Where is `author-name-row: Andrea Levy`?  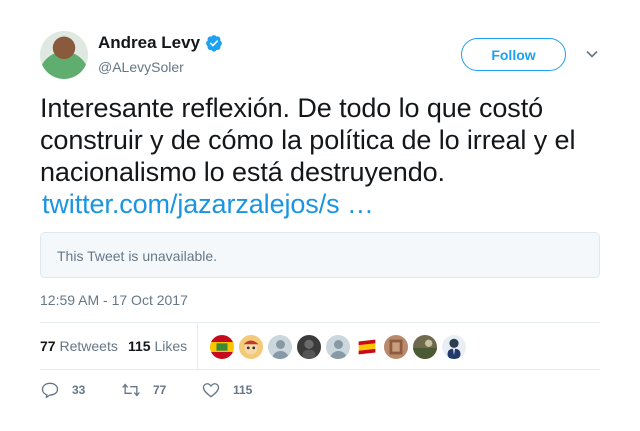
author-name-row: Andrea Levy is located at coordinates (160, 43).